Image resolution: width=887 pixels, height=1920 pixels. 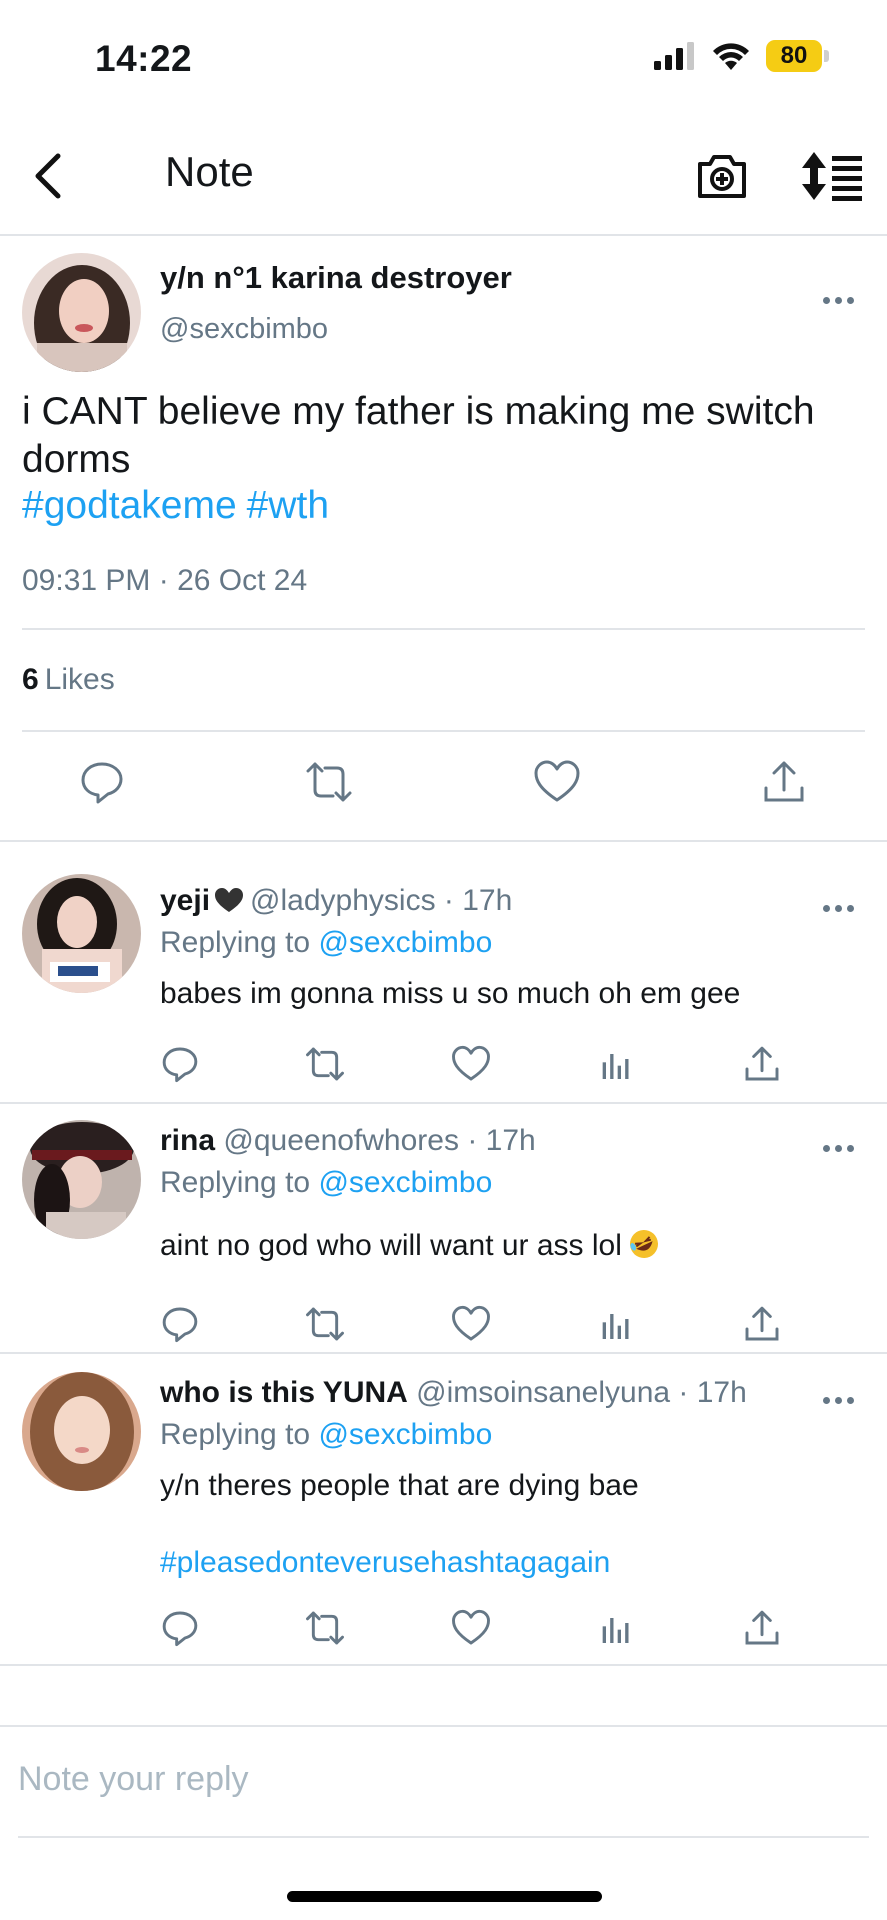 I want to click on home-indicator, so click(x=444, y=1896).